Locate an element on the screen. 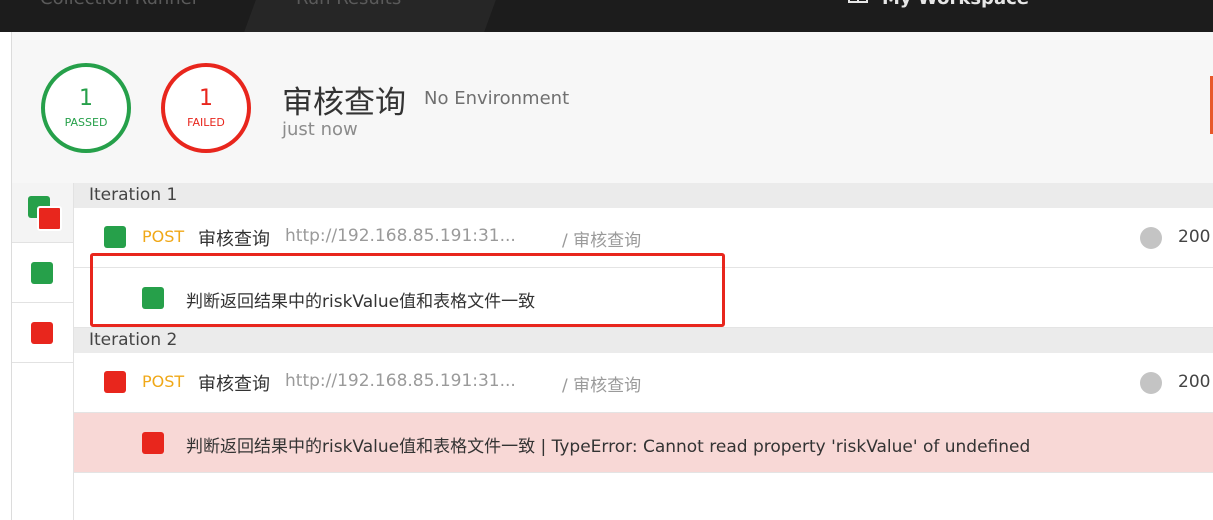 The width and height of the screenshot is (1213, 520). annotation-highlight-box is located at coordinates (407, 290).